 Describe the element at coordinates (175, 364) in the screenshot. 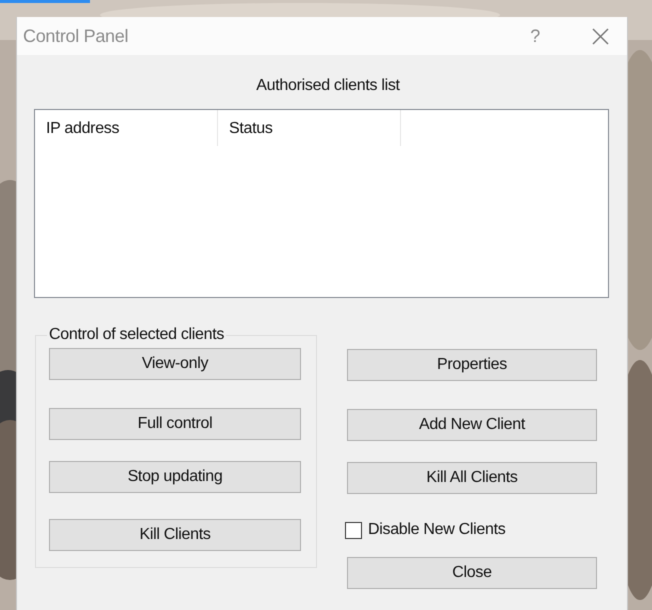

I see `action-button: View-only` at that location.